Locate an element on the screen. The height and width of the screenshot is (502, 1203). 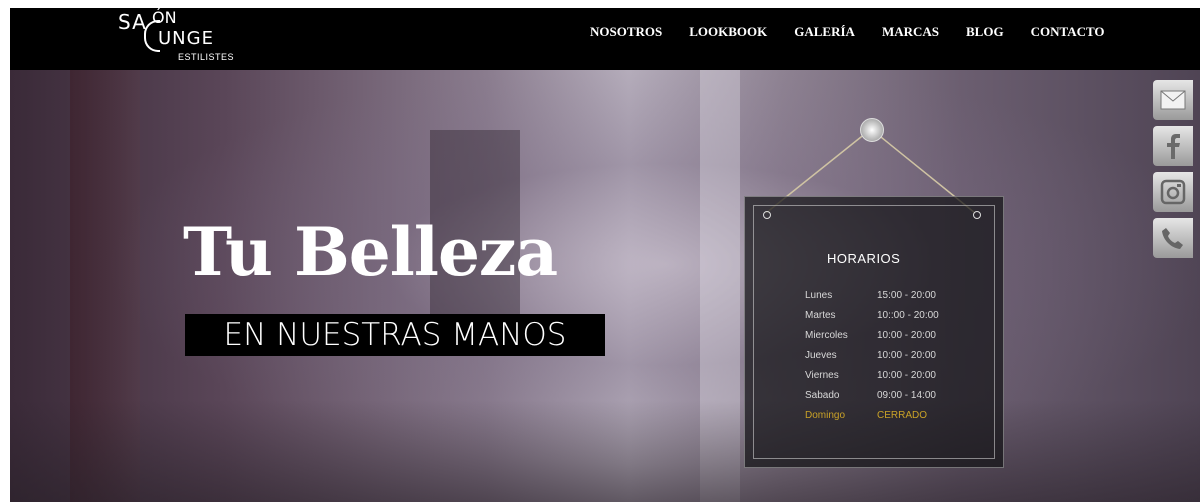
salon-lounge-logo: SA ÓN UNGE ESTILISTES is located at coordinates (188, 38).